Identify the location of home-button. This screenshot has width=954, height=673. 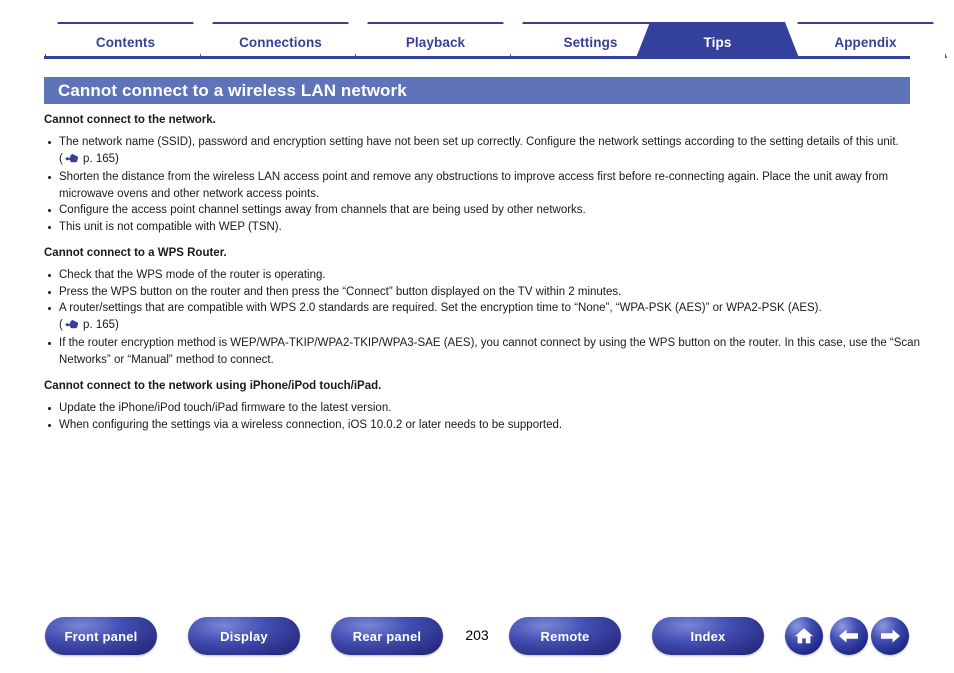
(804, 636).